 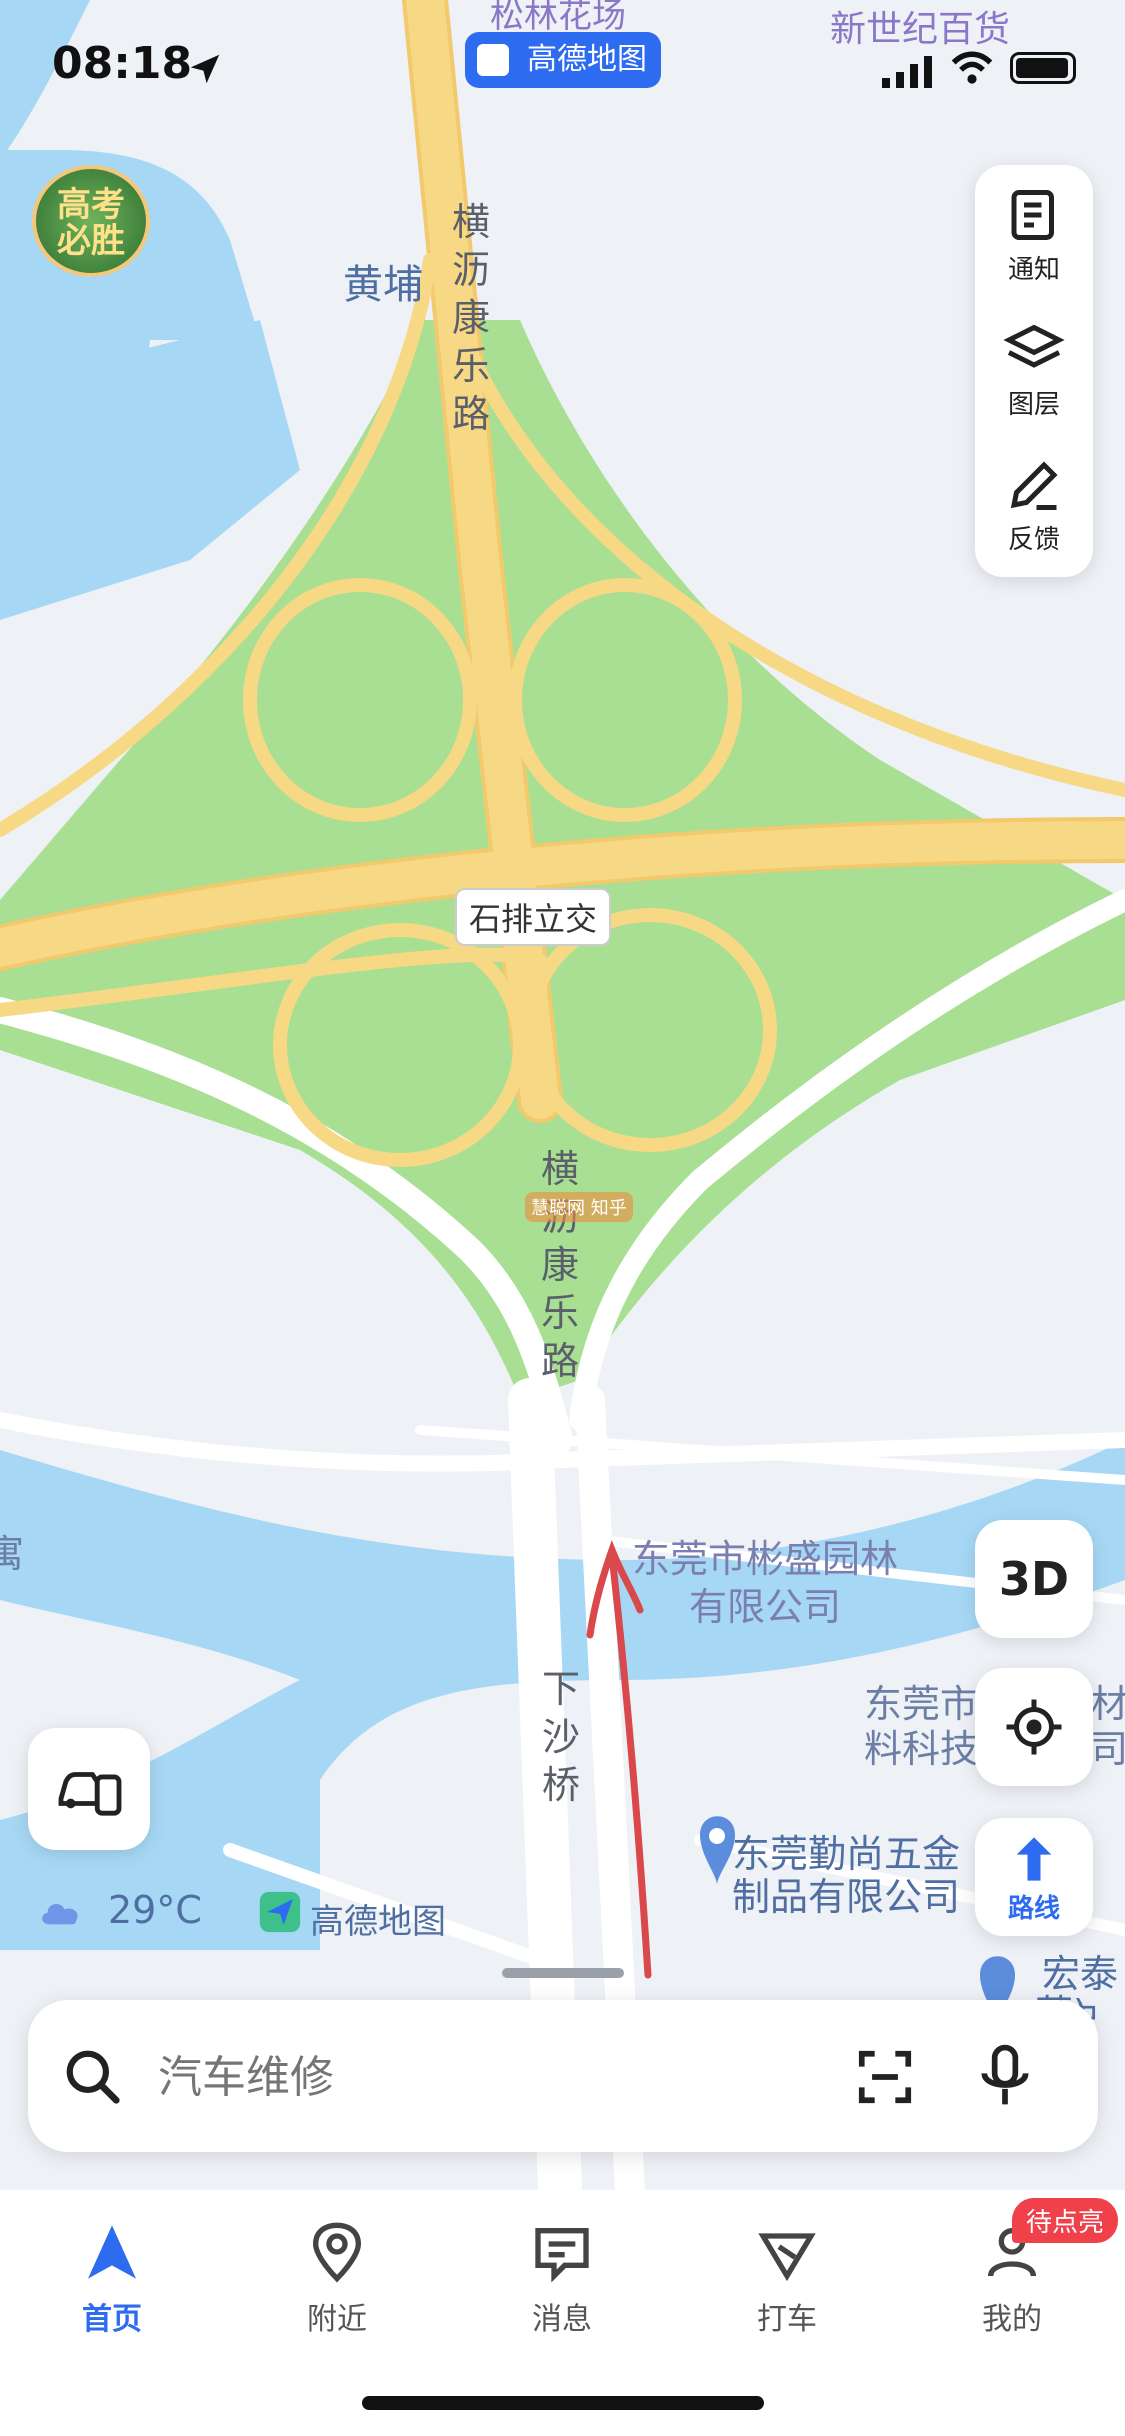 I want to click on car-phone-icon, so click(x=90, y=1794).